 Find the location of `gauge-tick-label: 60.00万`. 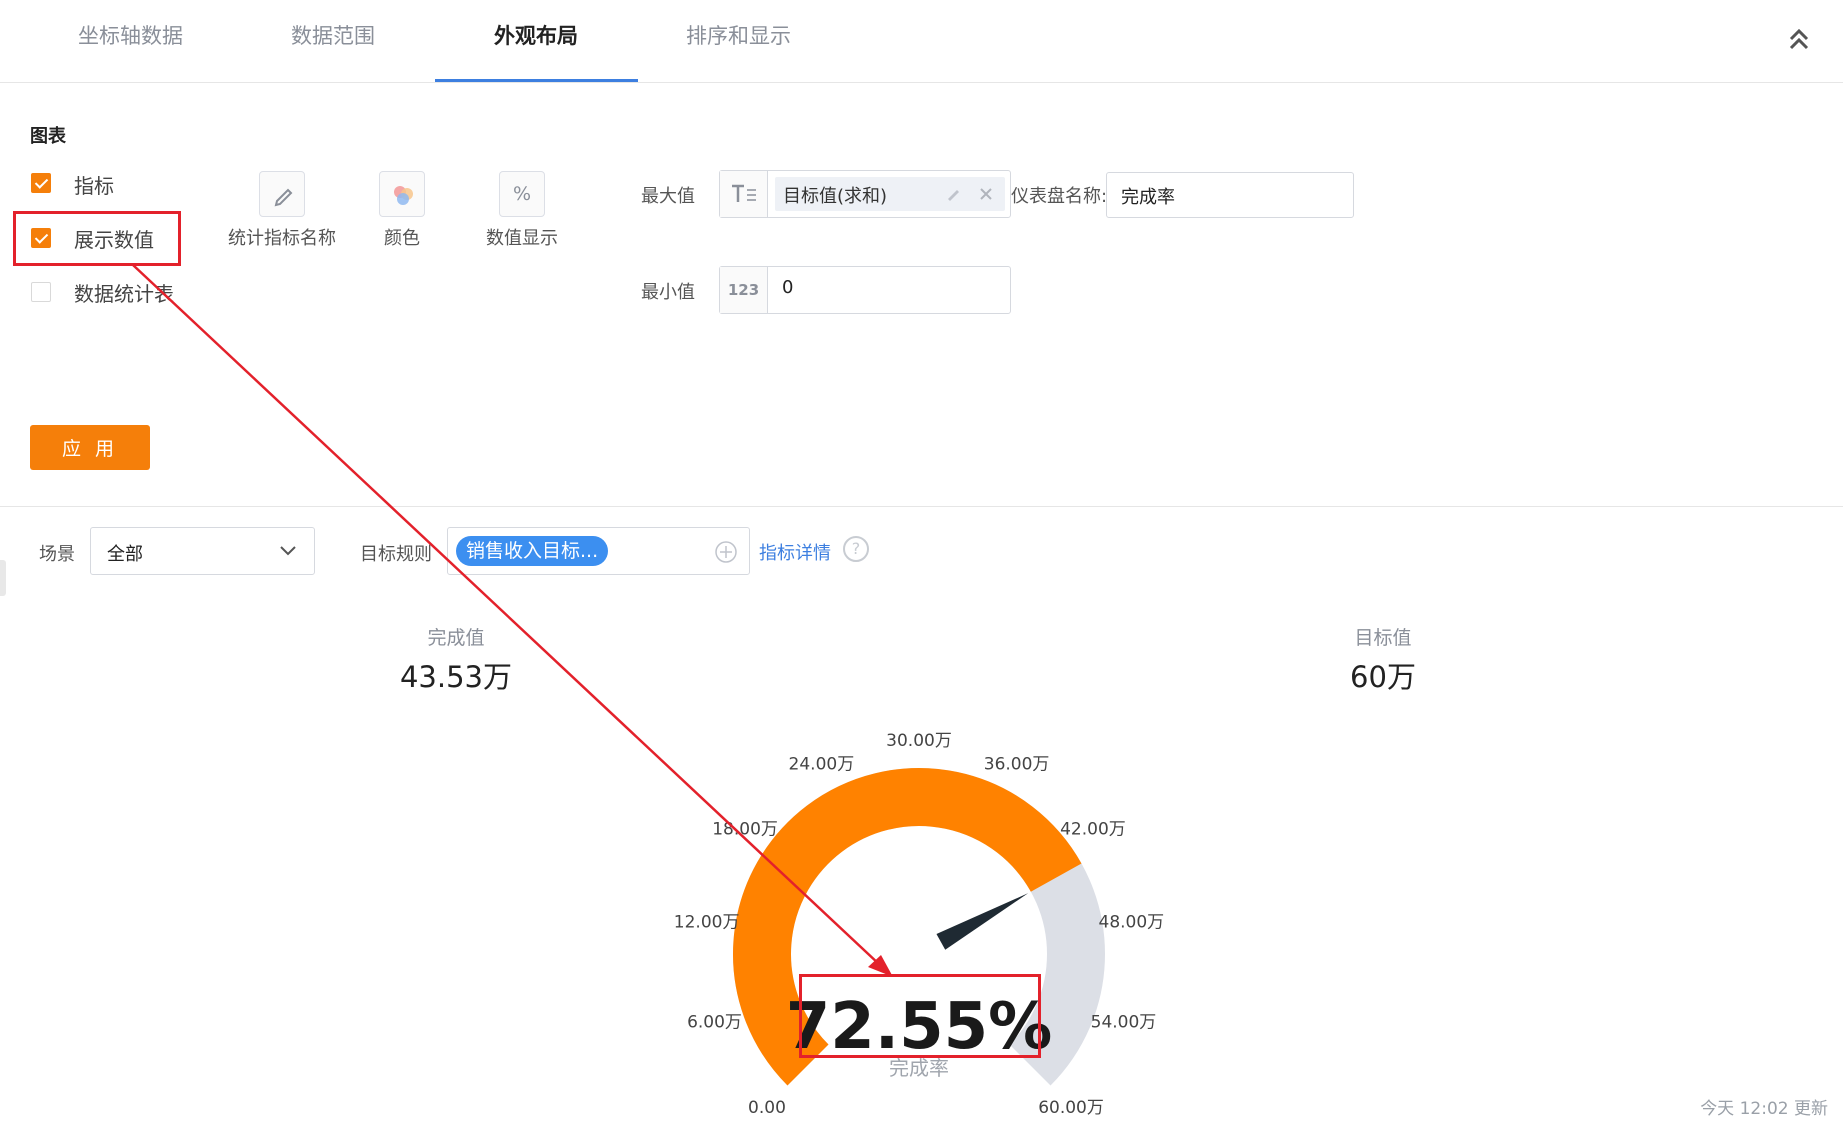

gauge-tick-label: 60.00万 is located at coordinates (1071, 1108).